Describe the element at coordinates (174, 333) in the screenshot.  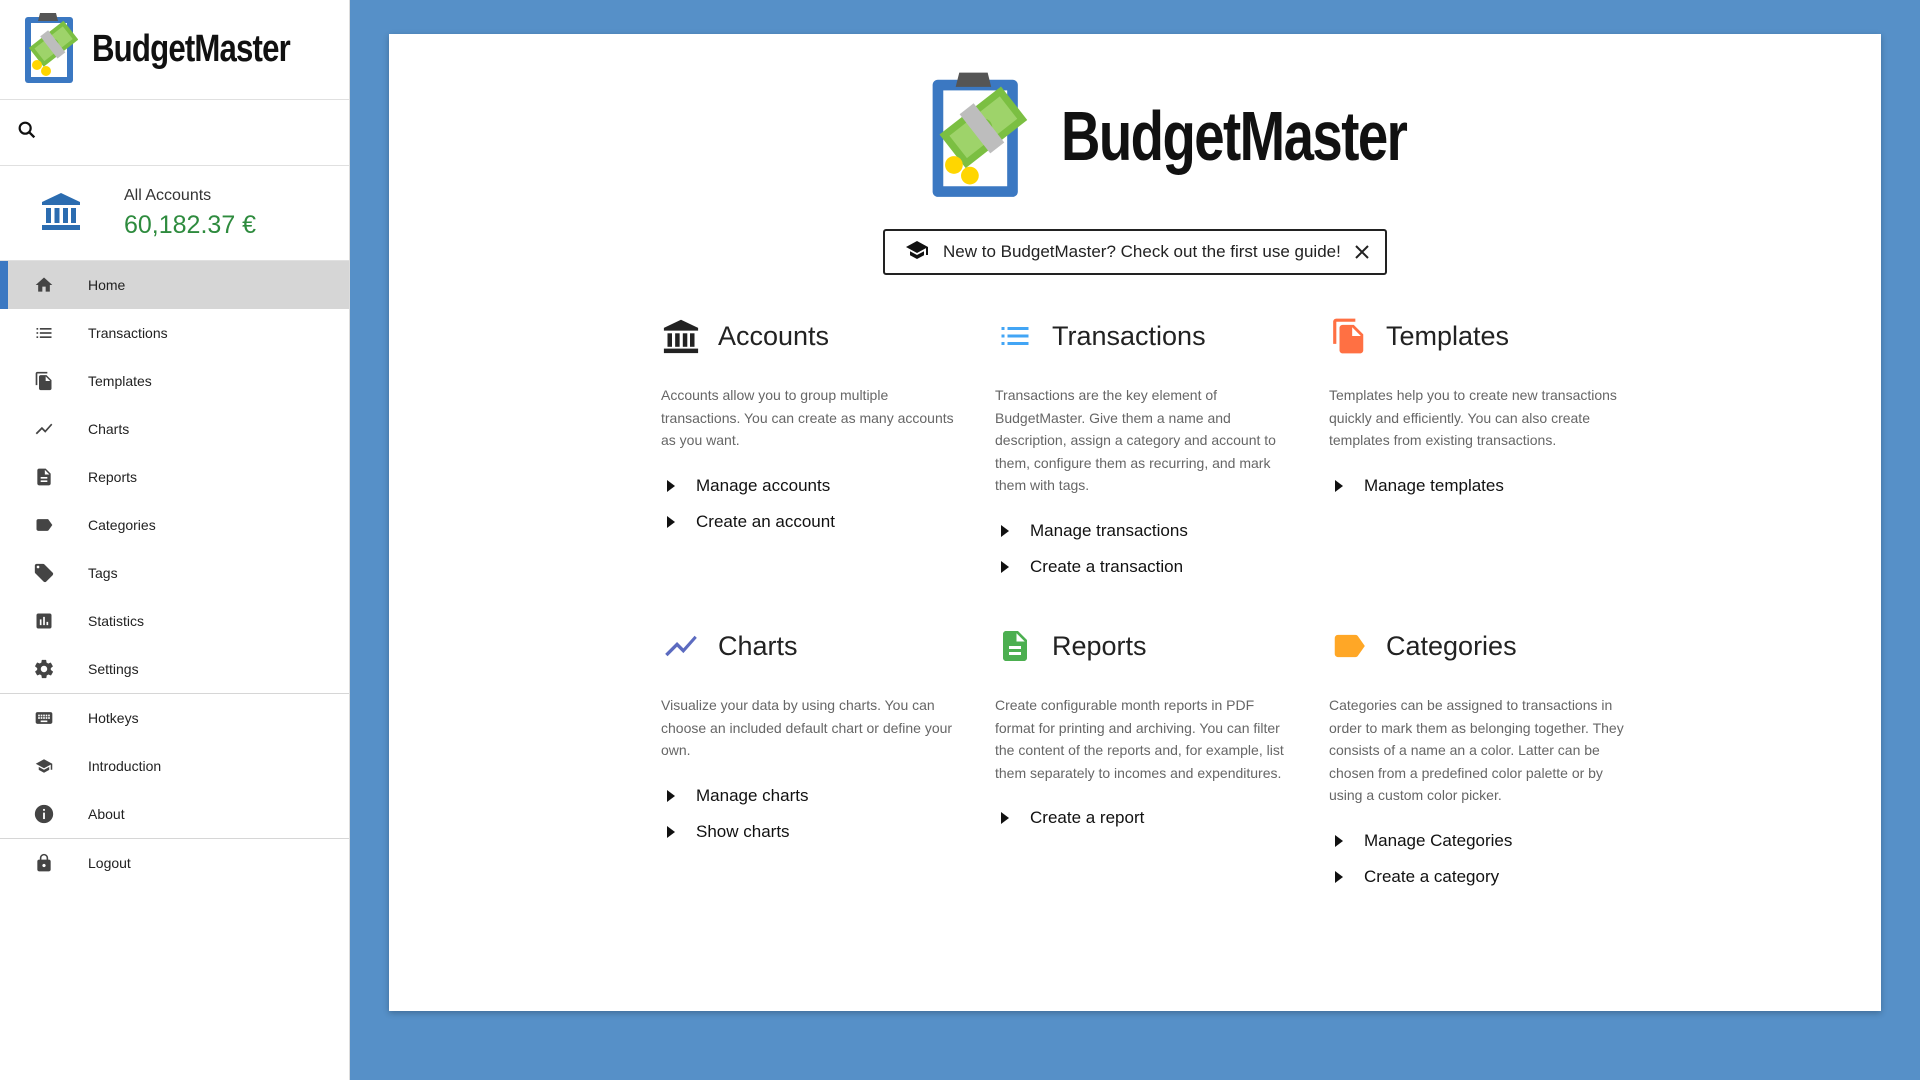
I see `sidebar-item-transactions: Transactions` at that location.